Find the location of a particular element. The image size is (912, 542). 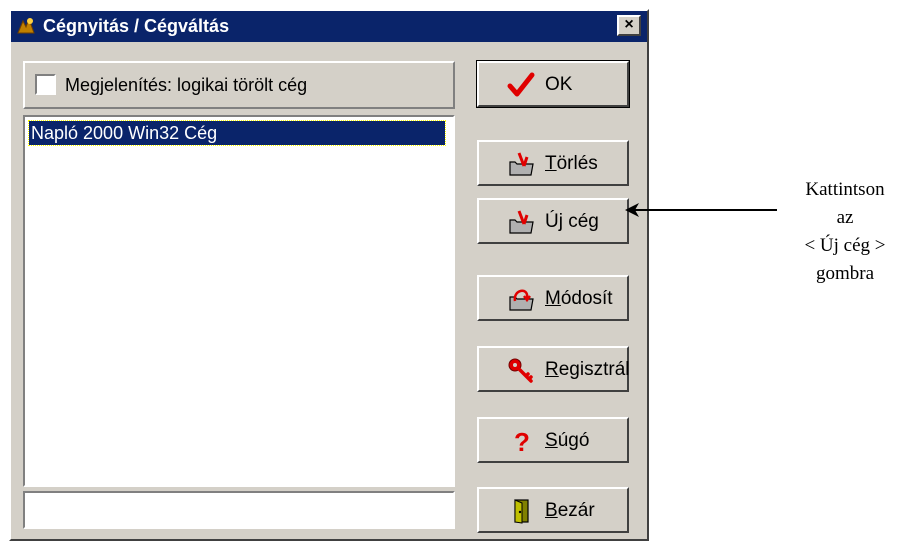

app-icon is located at coordinates (26, 25).